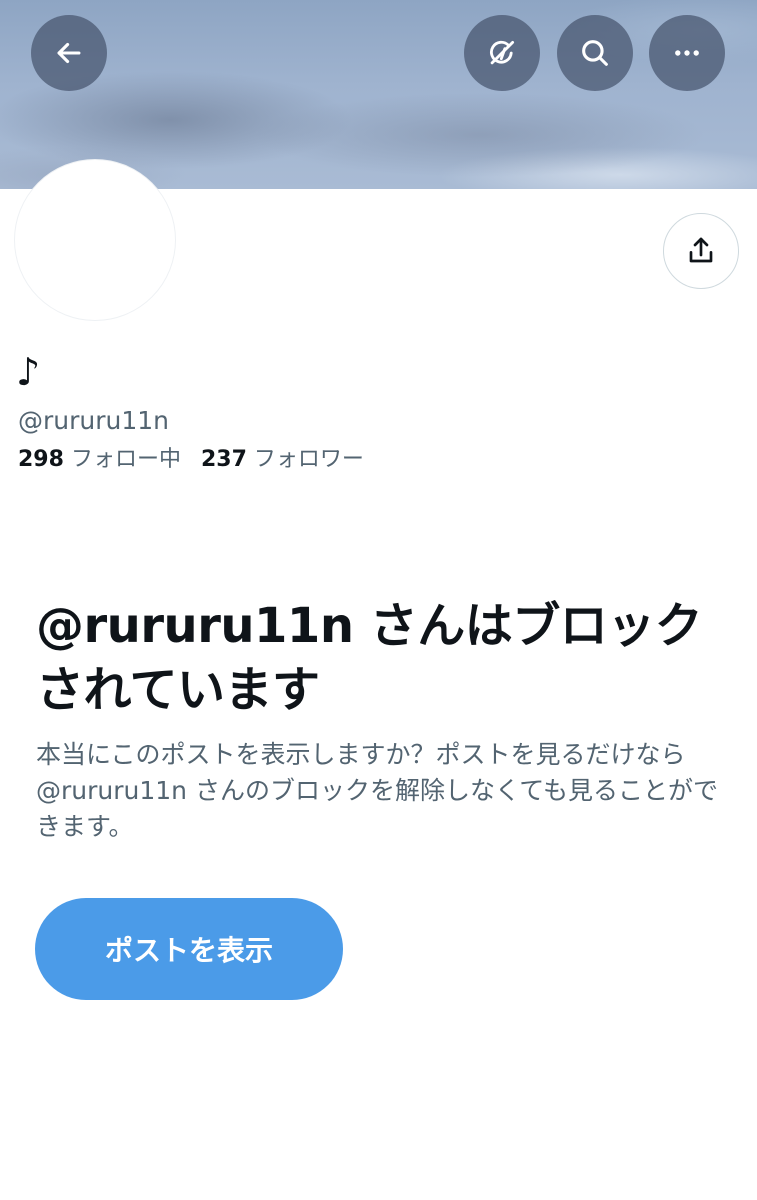 The height and width of the screenshot is (1200, 757). What do you see at coordinates (189, 949) in the screenshot?
I see `view-posts-button: ポストを表示` at bounding box center [189, 949].